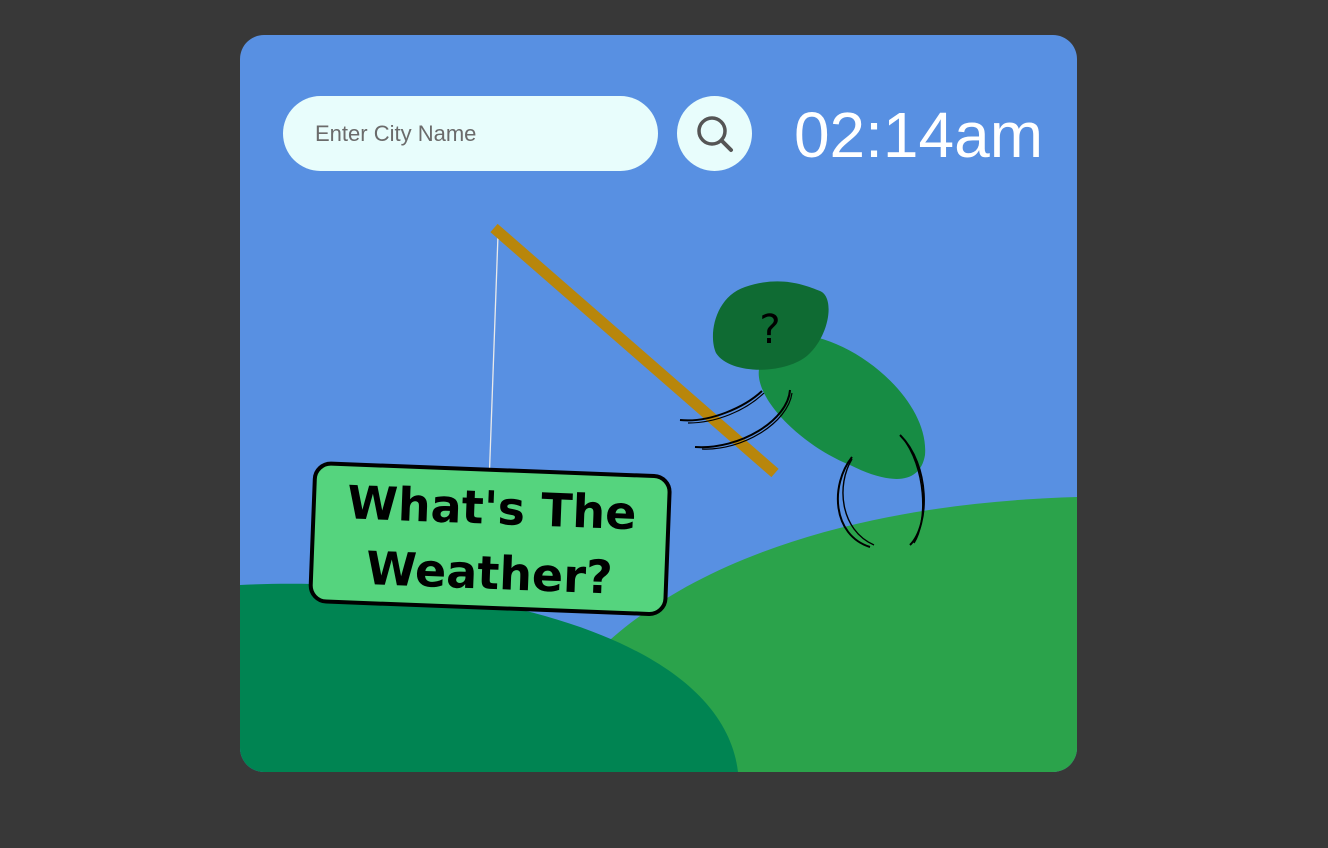 The height and width of the screenshot is (848, 1328). Describe the element at coordinates (470, 133) in the screenshot. I see `city-search-input` at that location.